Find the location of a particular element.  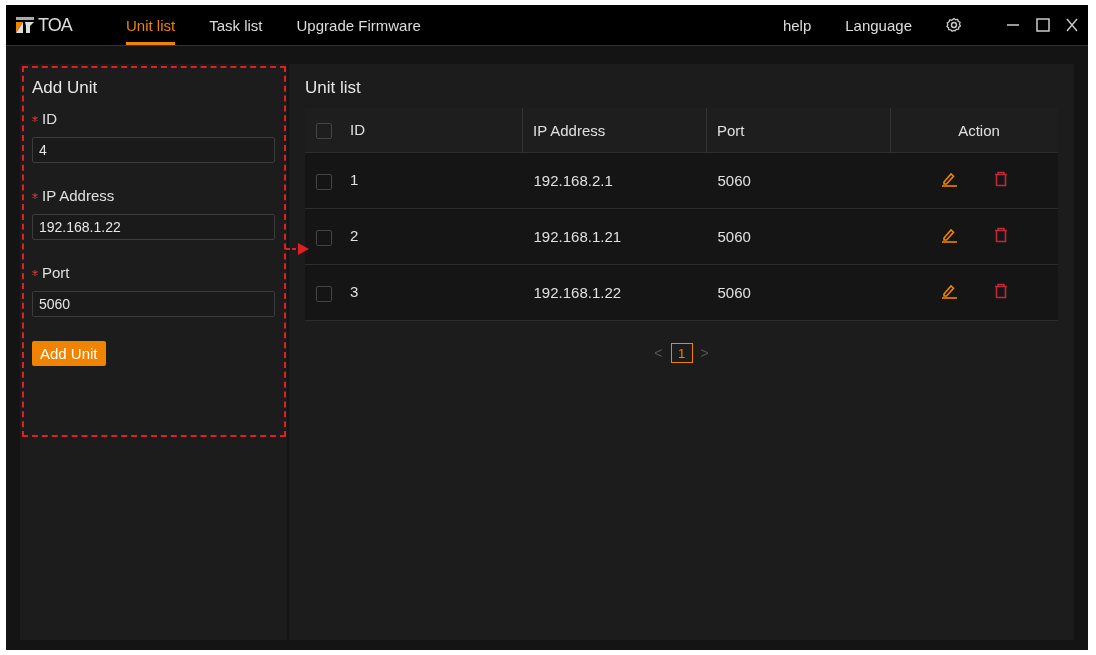

pointer-arrow is located at coordinates (298, 249).